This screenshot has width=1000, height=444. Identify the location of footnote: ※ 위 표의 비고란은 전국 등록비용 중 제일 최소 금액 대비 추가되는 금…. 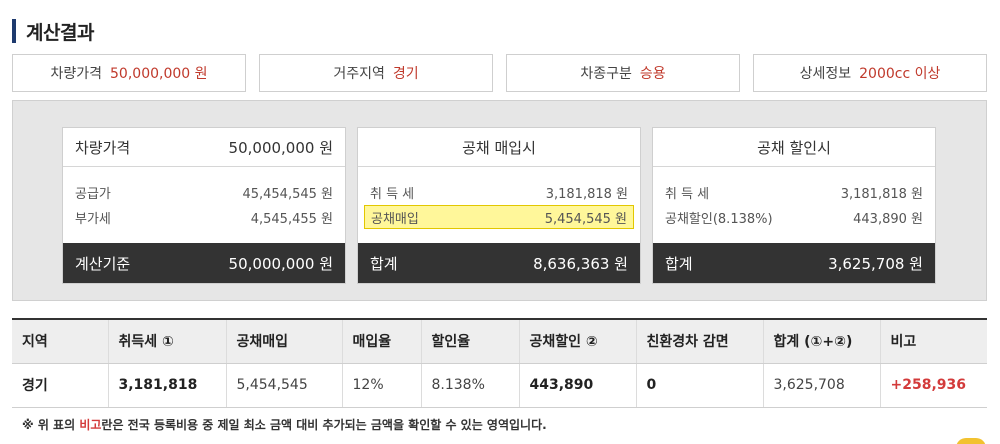
(284, 424).